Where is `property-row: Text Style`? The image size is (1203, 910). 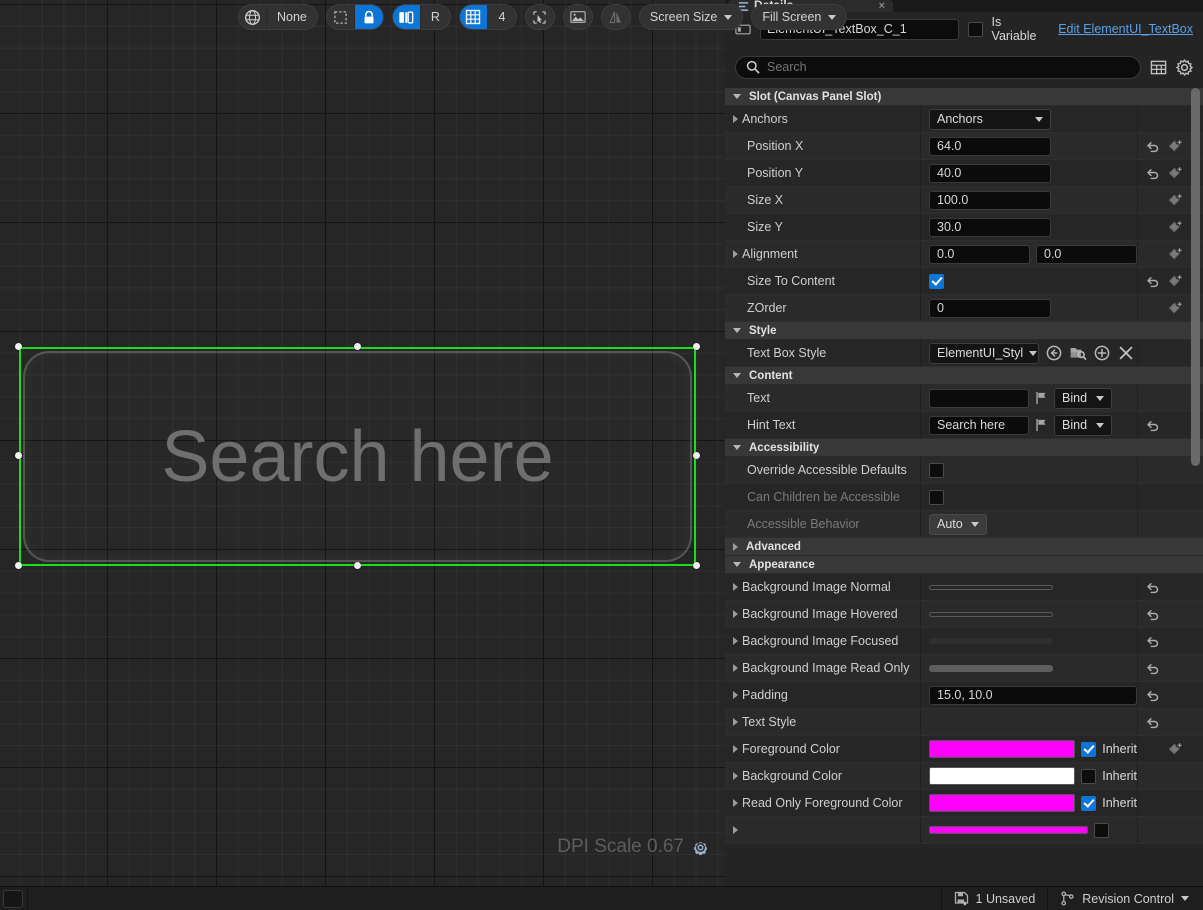
property-row: Text Style is located at coordinates (964, 722).